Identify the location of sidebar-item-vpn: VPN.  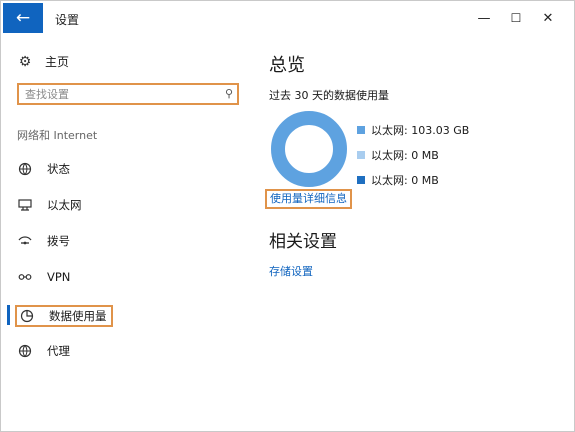
(43, 277).